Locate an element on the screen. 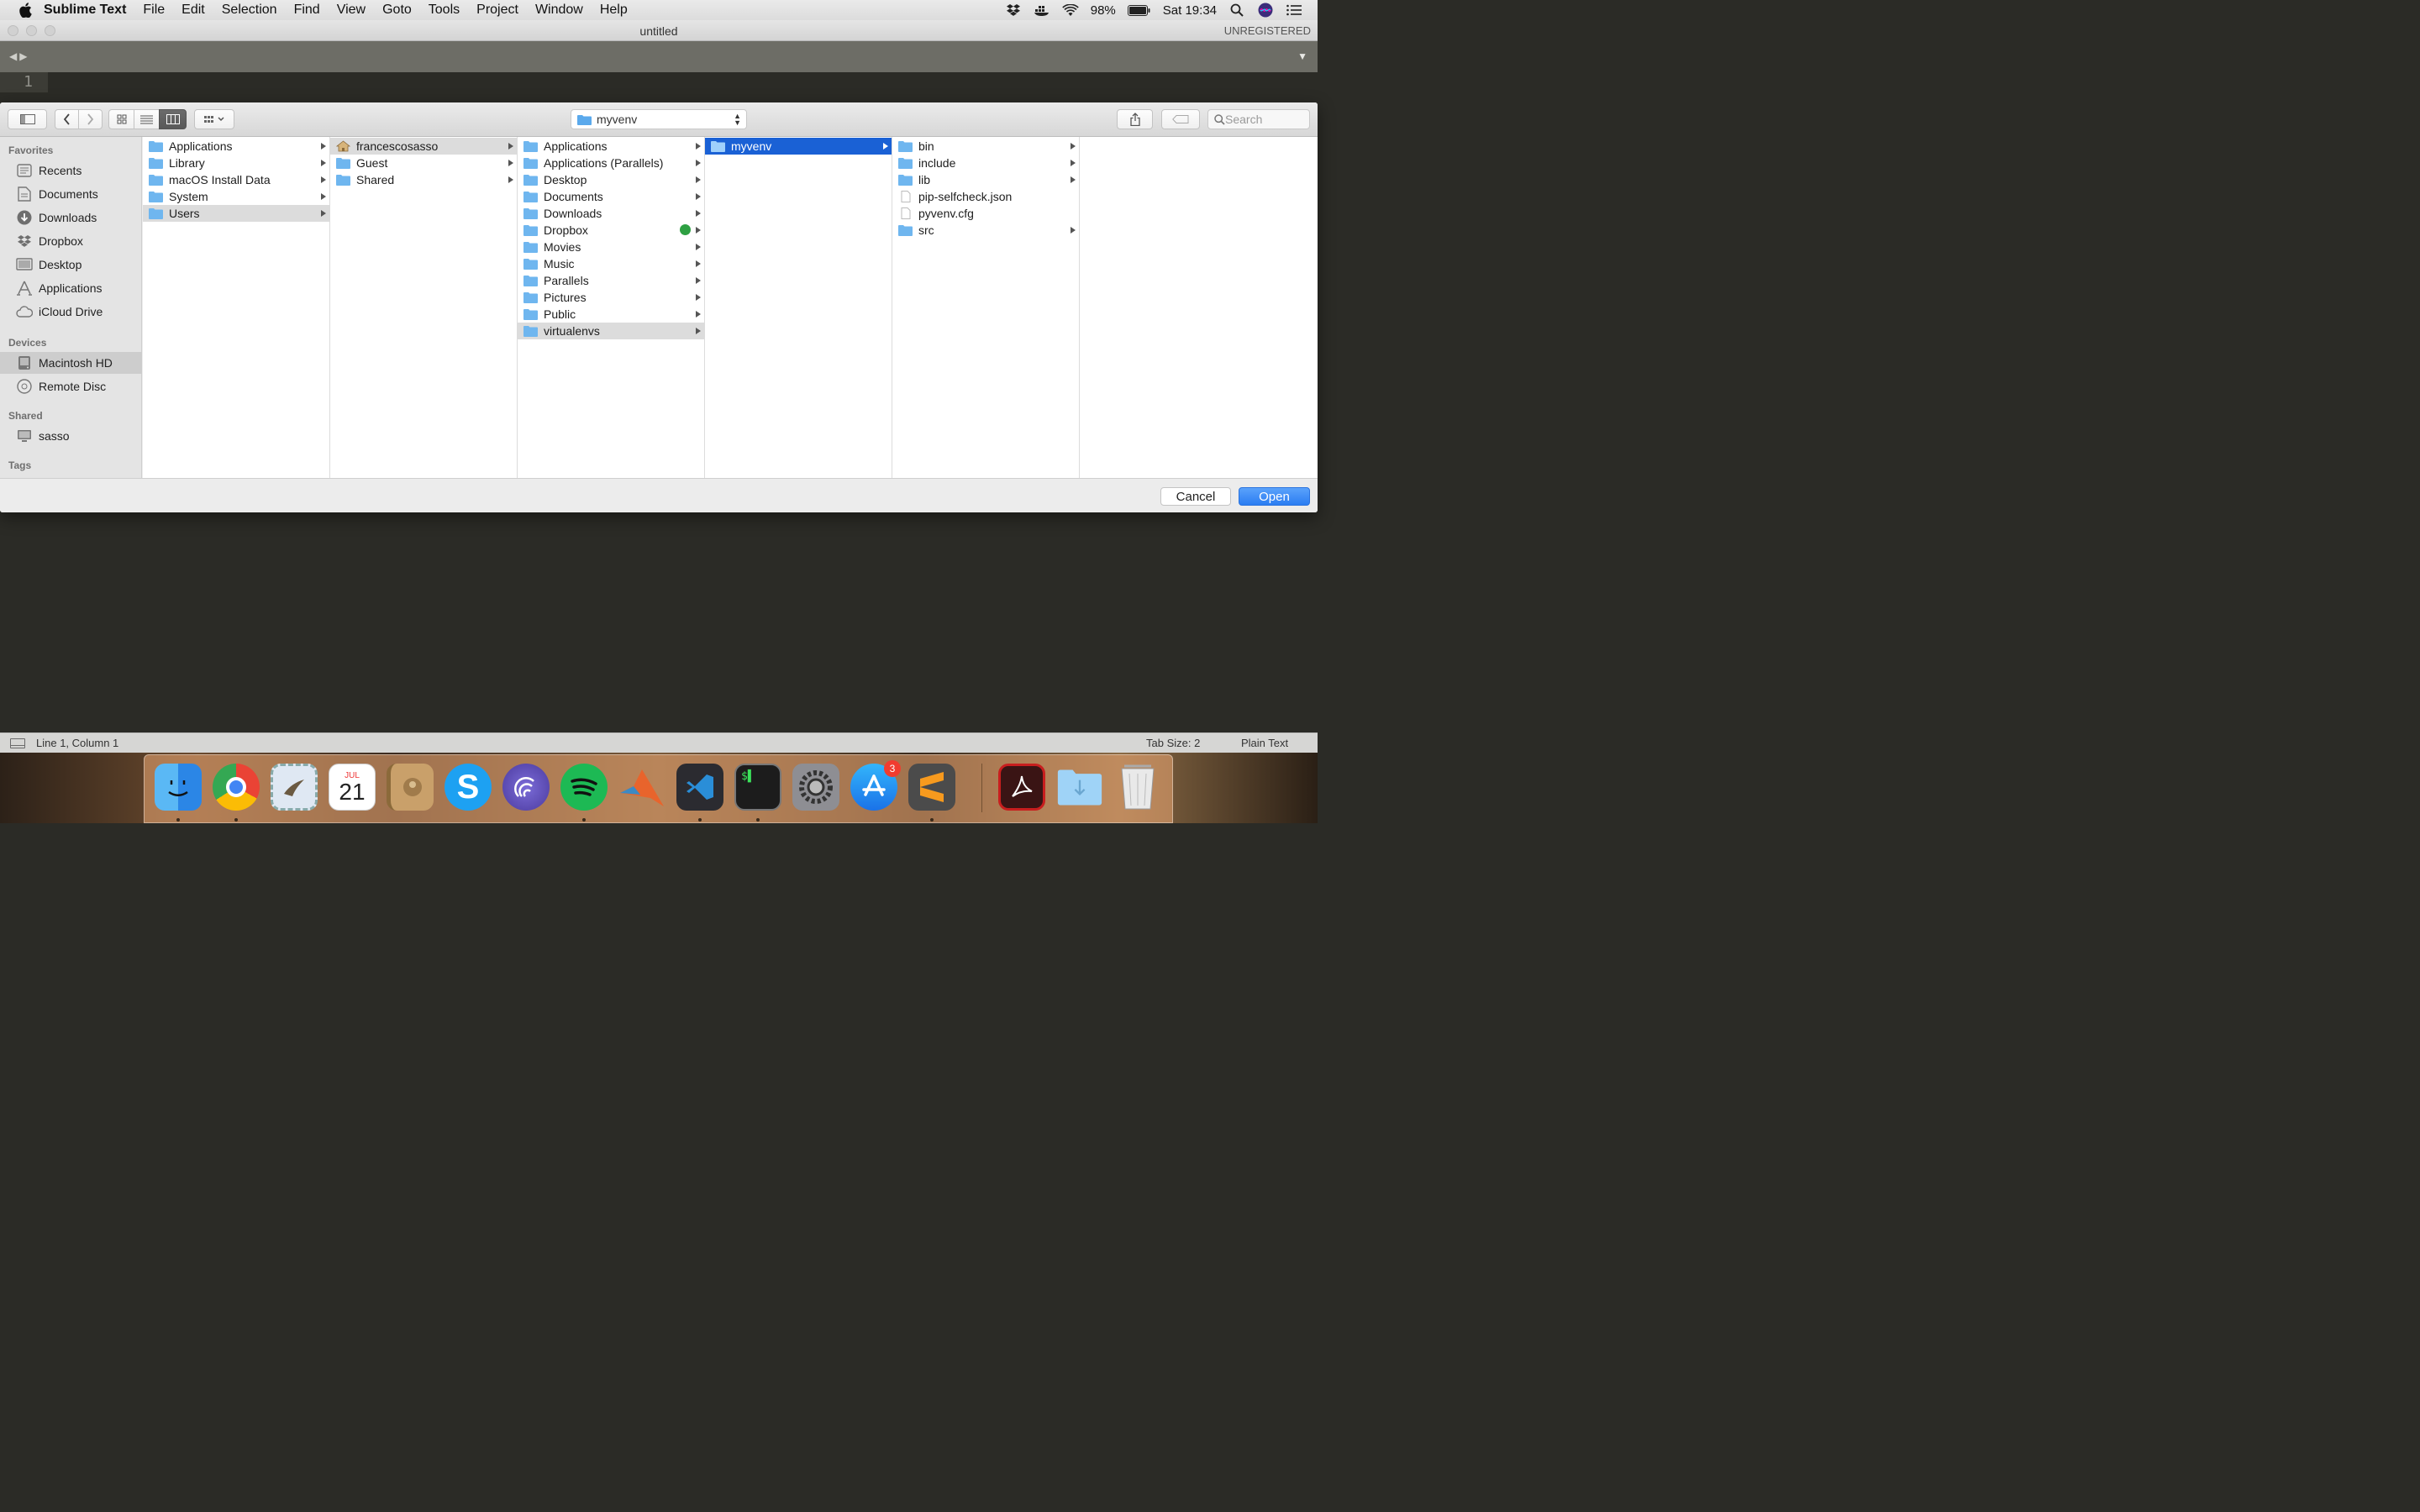 This screenshot has width=2420, height=1512. menu-project: Project is located at coordinates (497, 10).